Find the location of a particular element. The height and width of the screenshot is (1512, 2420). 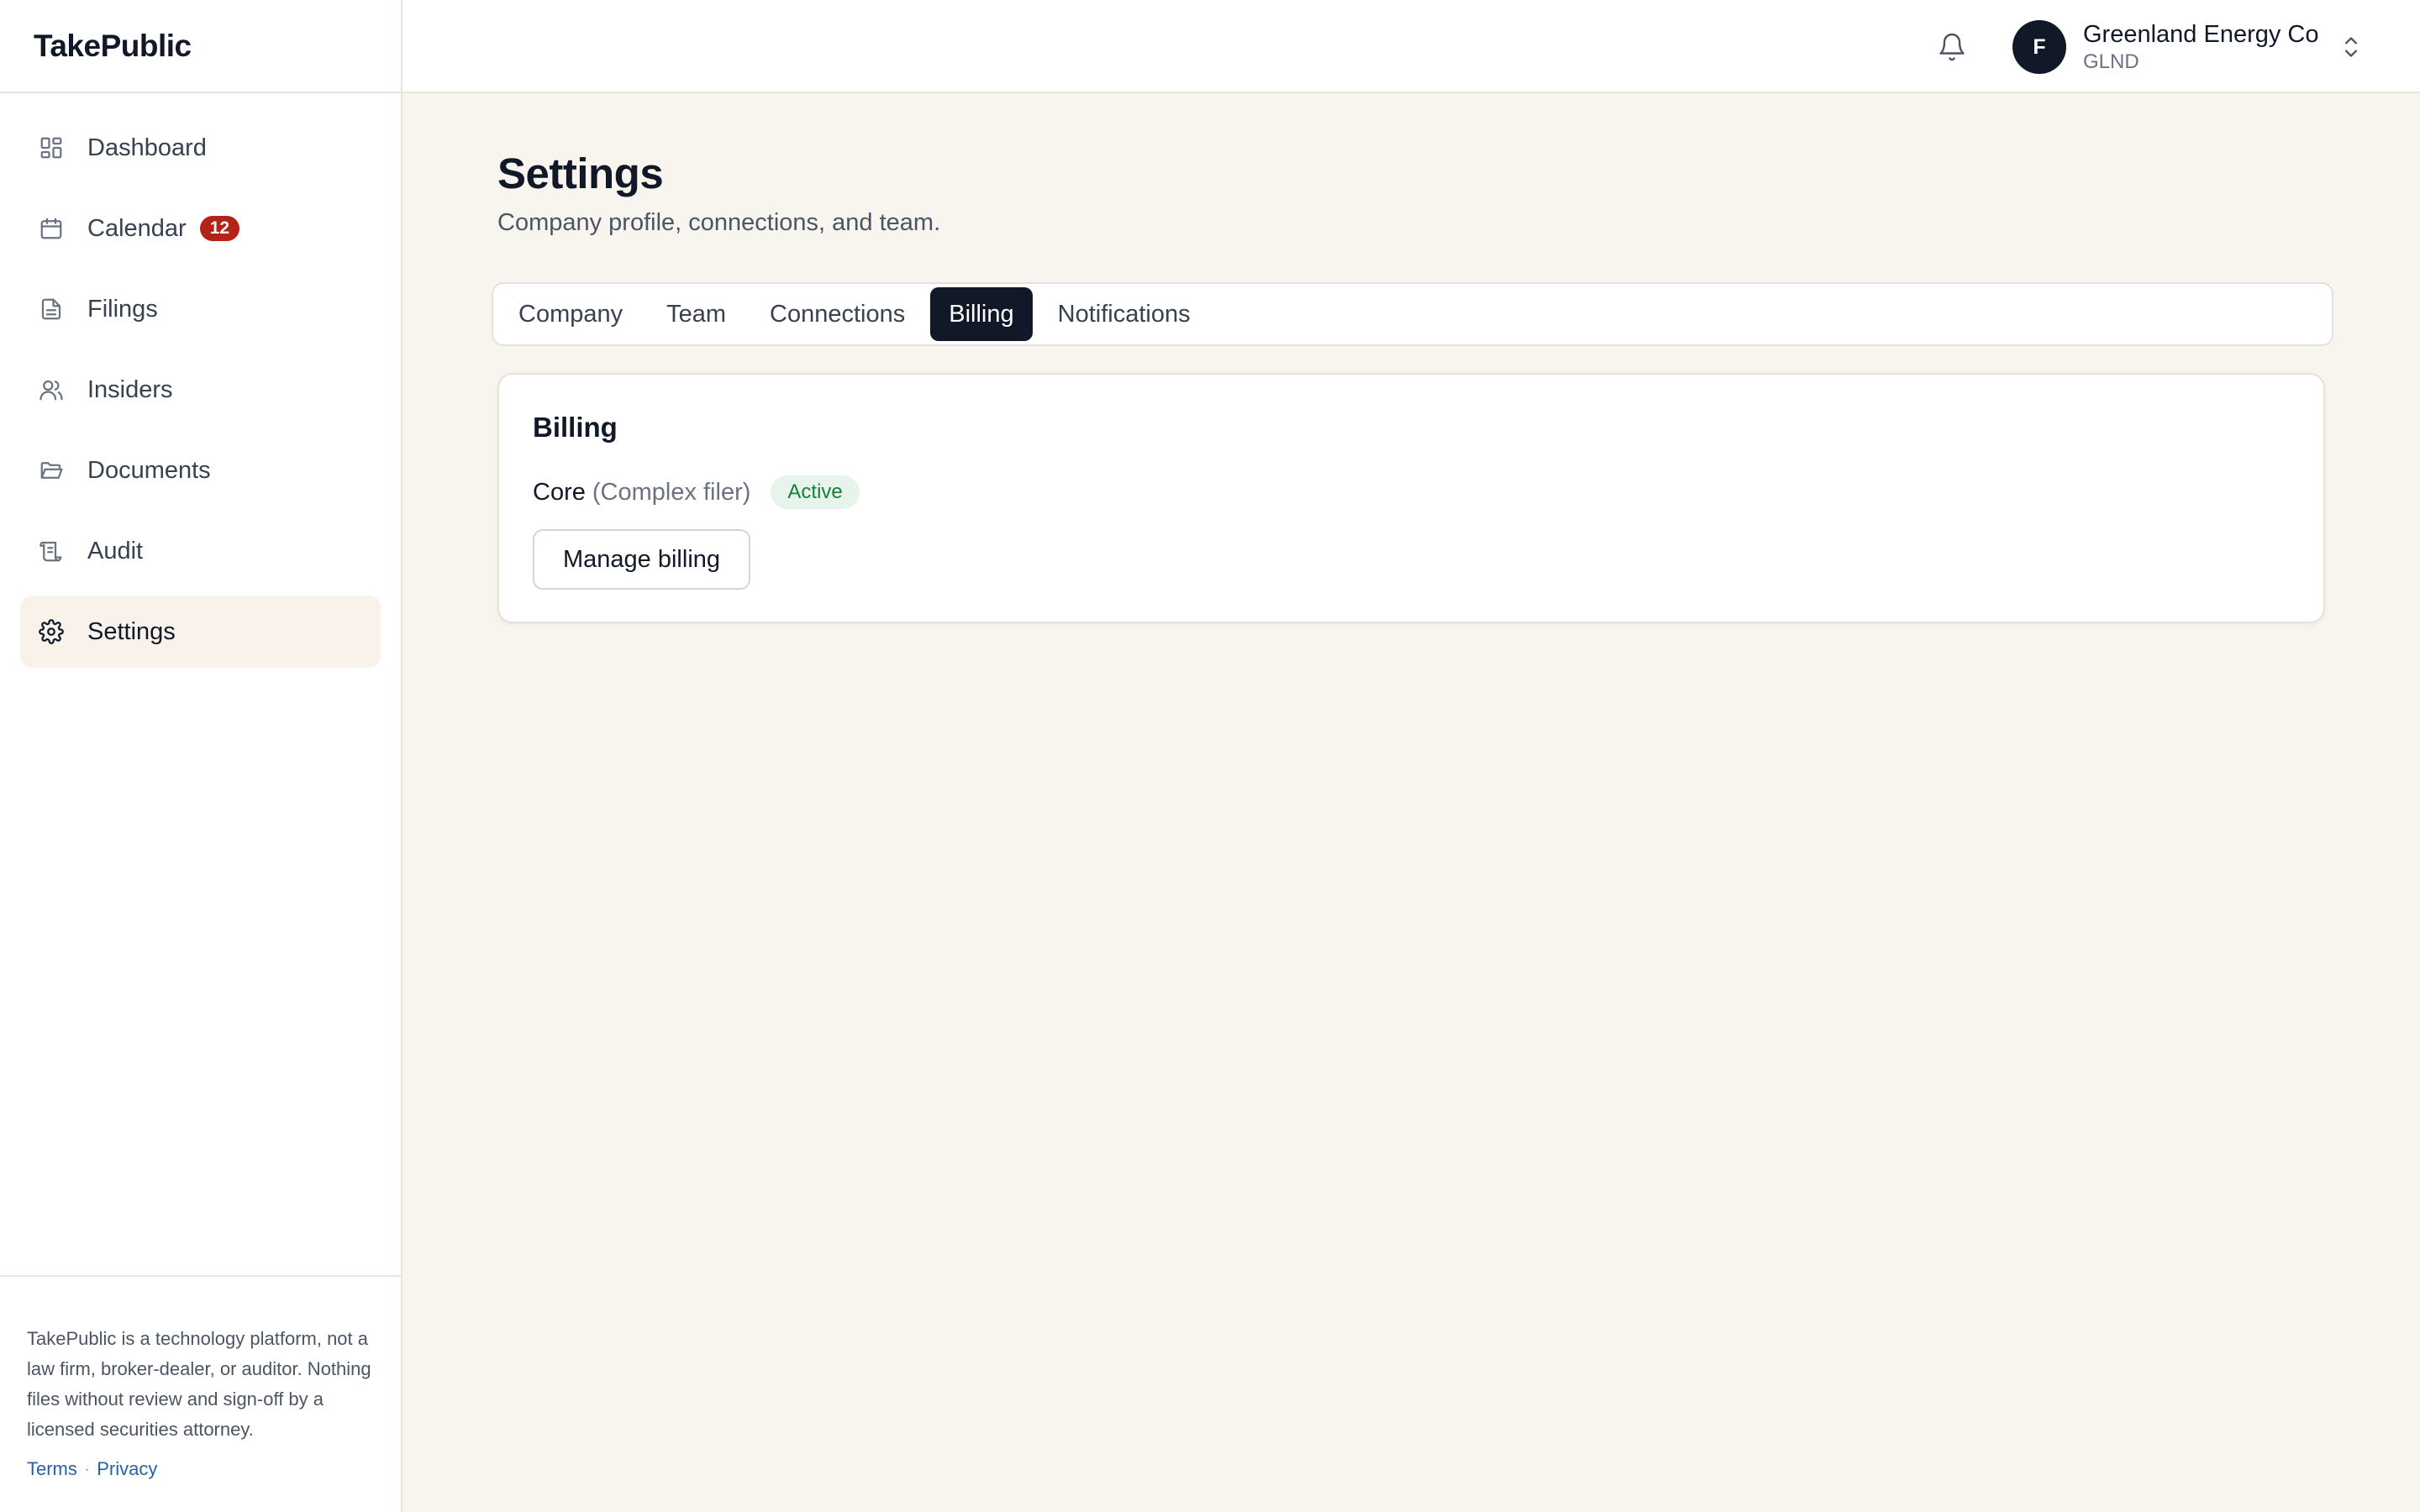

scroll-icon is located at coordinates (52, 551).